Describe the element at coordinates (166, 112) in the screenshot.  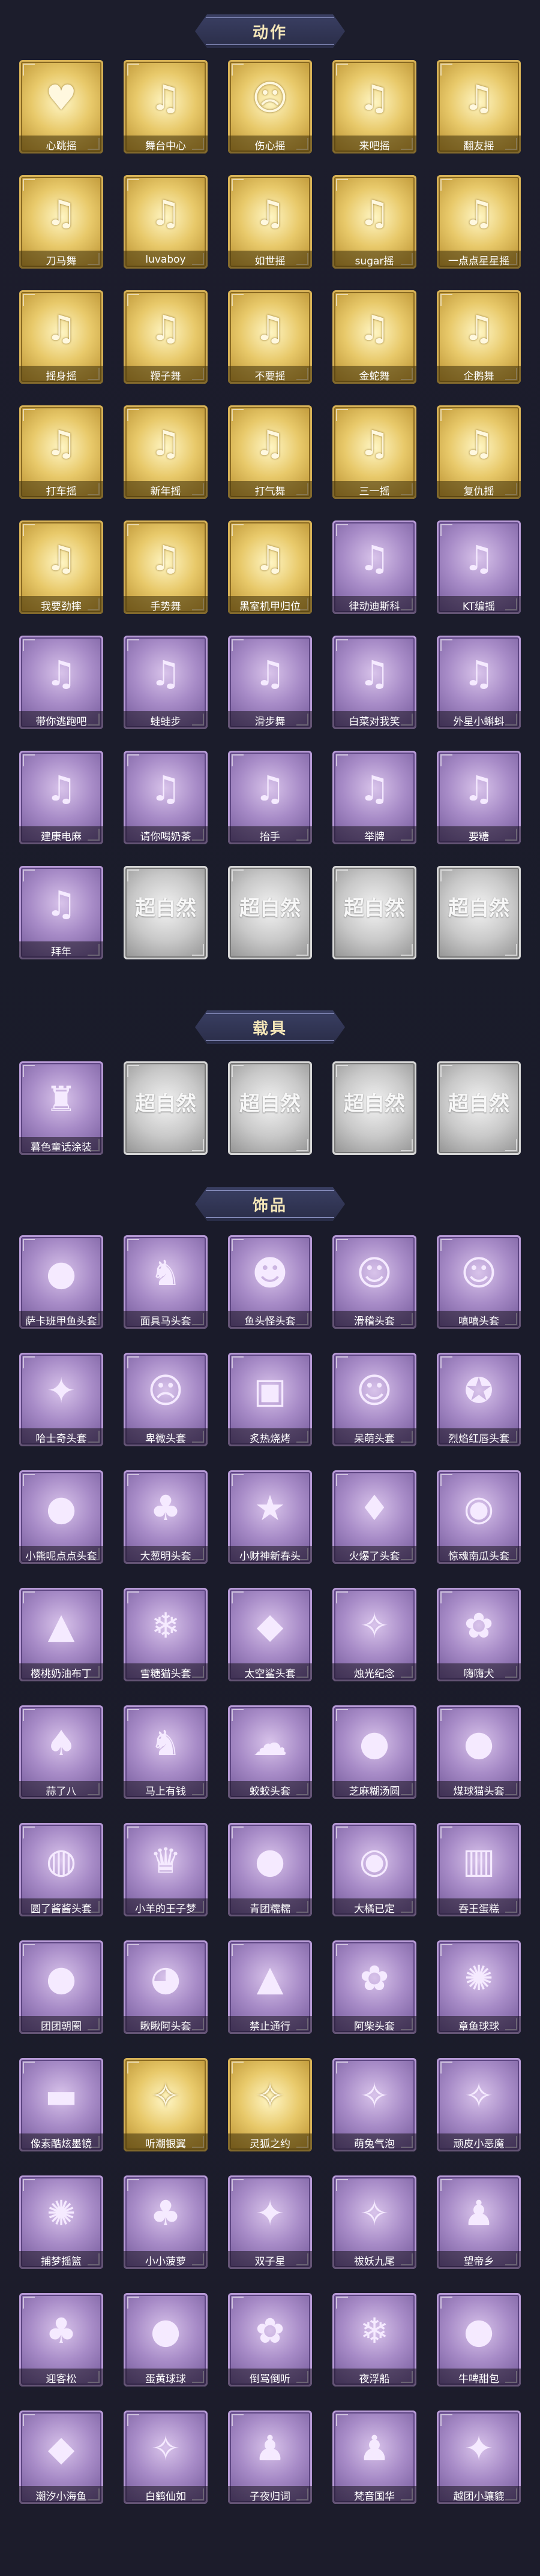
I see `actions-item: ♫ 舞台中心` at that location.